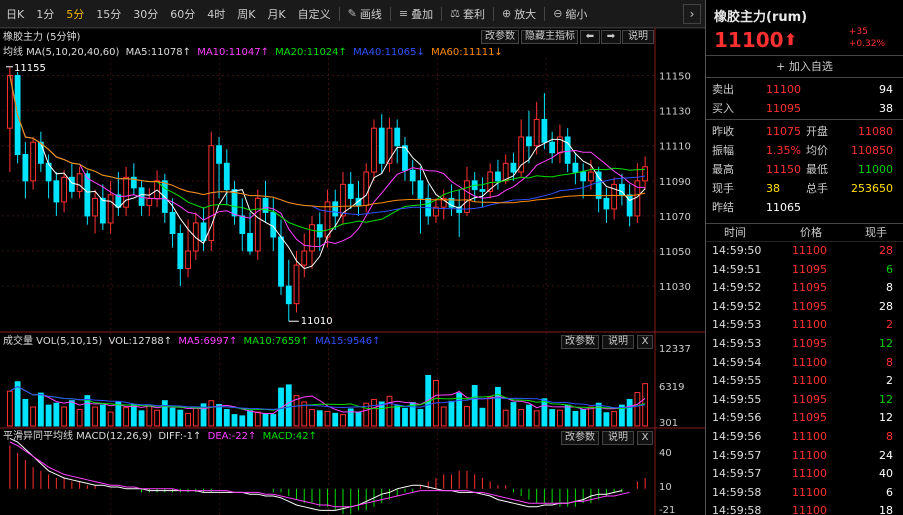 Image resolution: width=903 pixels, height=515 pixels. Describe the element at coordinates (645, 438) in the screenshot. I see `macd-close-button: X` at that location.